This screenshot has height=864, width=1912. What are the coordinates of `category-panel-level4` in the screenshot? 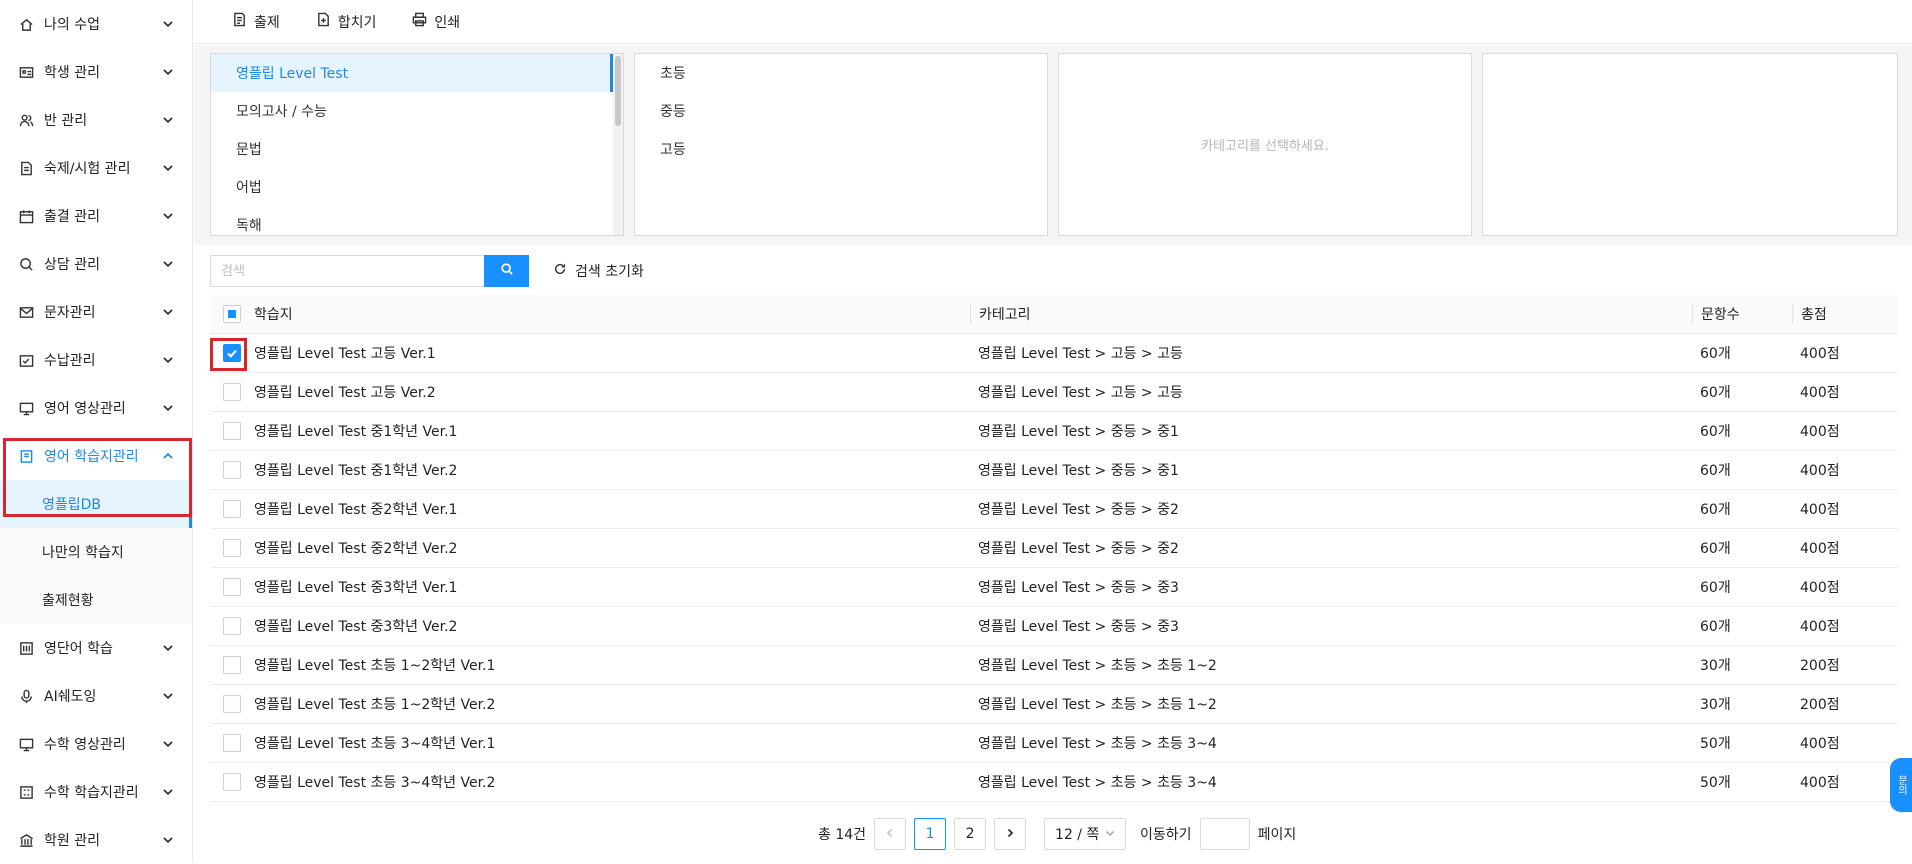 It's located at (1690, 144).